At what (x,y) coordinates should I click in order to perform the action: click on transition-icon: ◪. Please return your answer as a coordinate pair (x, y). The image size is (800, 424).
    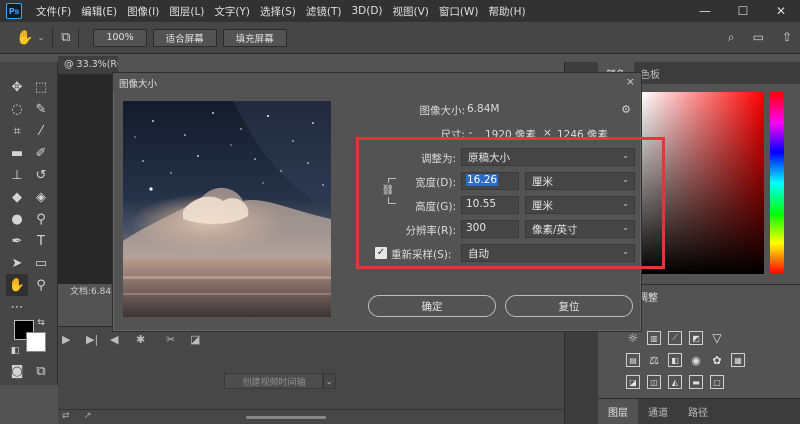
    Looking at the image, I should click on (195, 339).